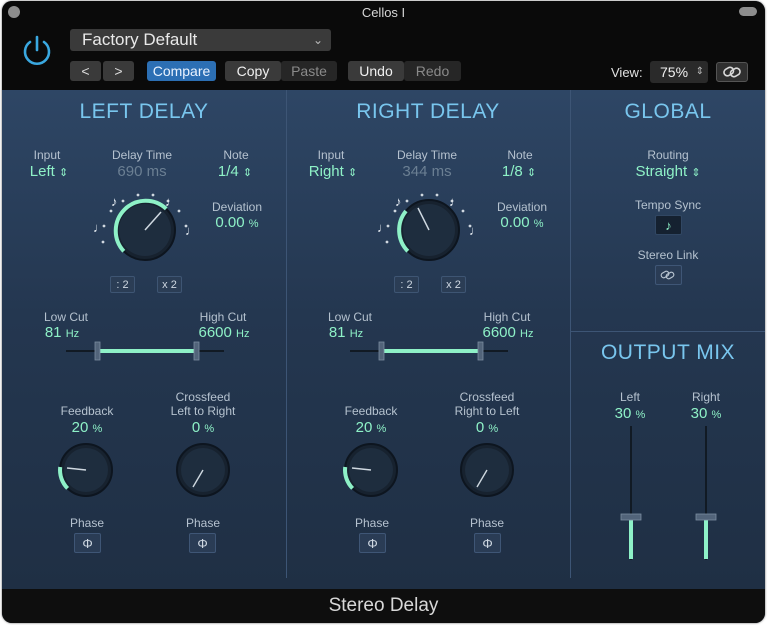 The width and height of the screenshot is (768, 625). What do you see at coordinates (640, 415) in the screenshot?
I see `output-left-unit: %` at bounding box center [640, 415].